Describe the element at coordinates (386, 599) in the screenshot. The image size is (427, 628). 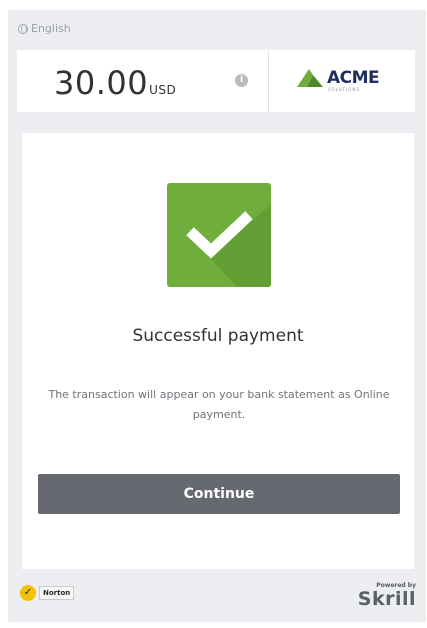
I see `skrill-logo: Skrill` at that location.